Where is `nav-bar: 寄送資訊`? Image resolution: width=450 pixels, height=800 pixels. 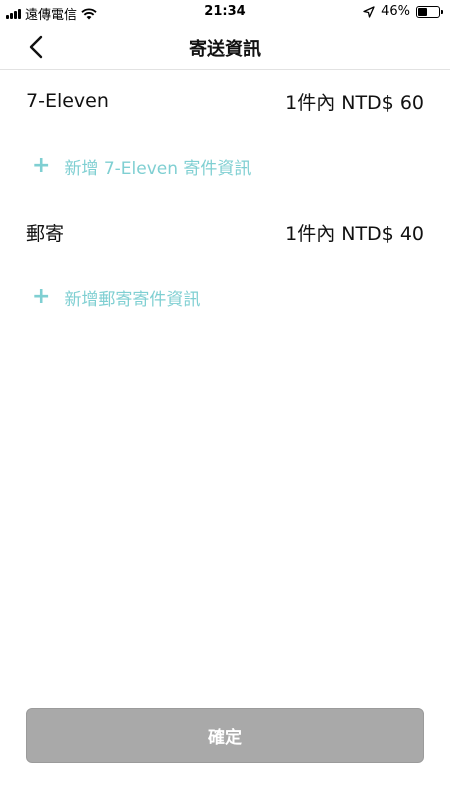 nav-bar: 寄送資訊 is located at coordinates (225, 47).